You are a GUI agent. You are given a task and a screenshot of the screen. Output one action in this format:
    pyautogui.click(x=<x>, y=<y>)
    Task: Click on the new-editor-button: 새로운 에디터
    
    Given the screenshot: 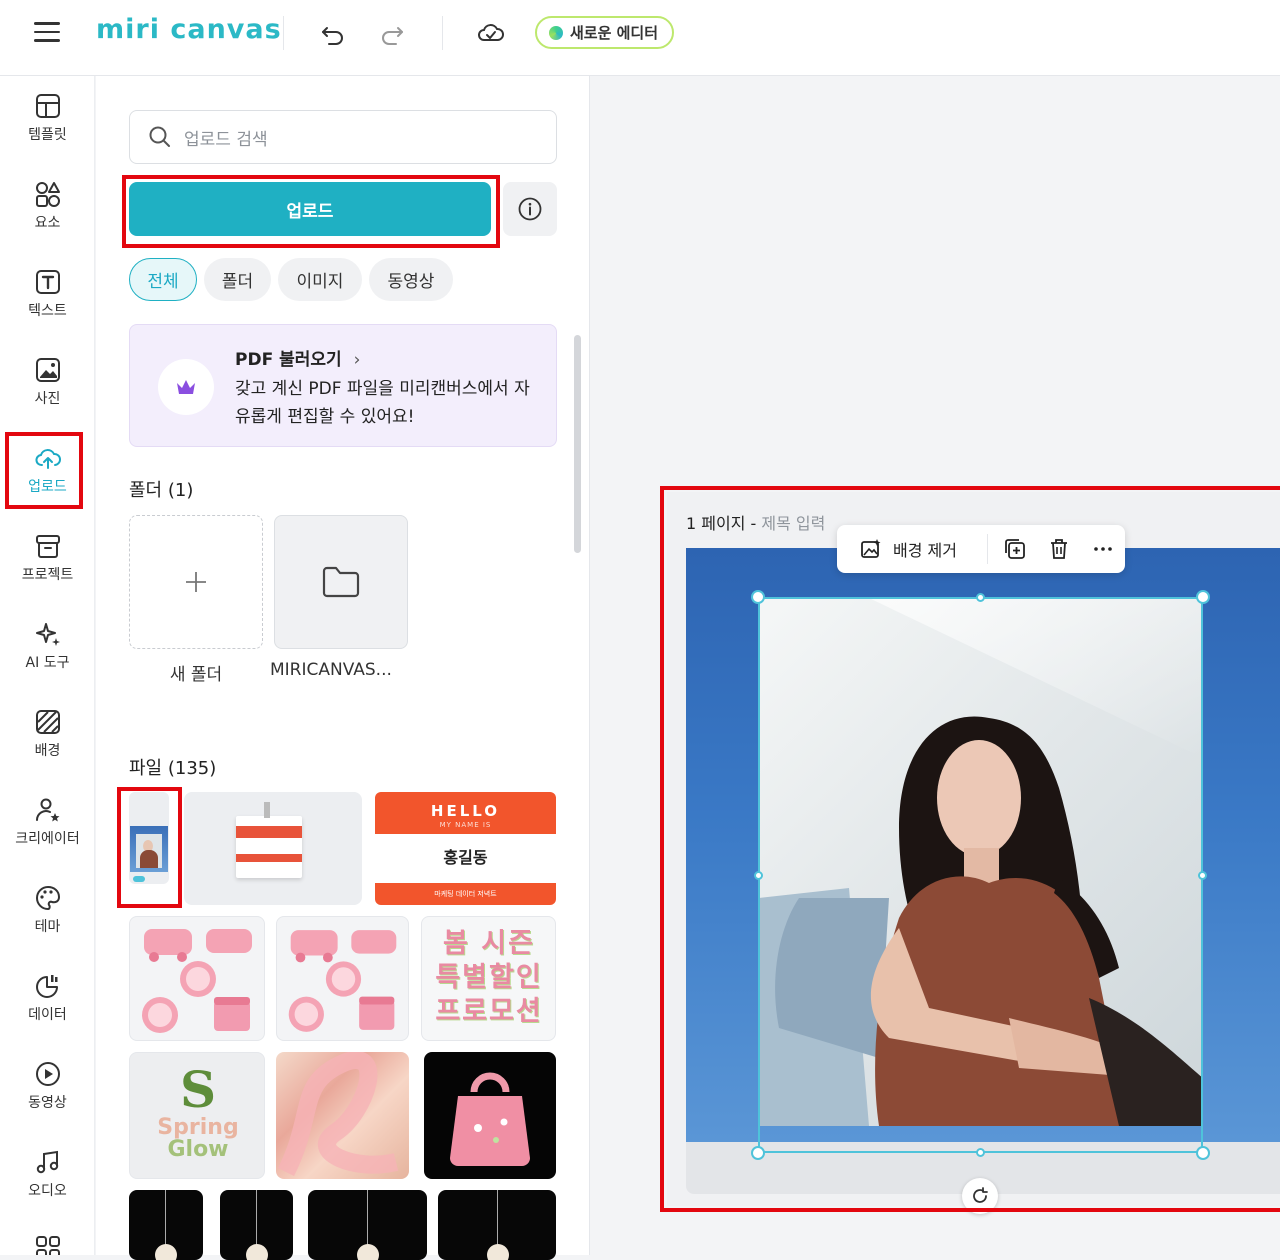 What is the action you would take?
    pyautogui.click(x=604, y=32)
    